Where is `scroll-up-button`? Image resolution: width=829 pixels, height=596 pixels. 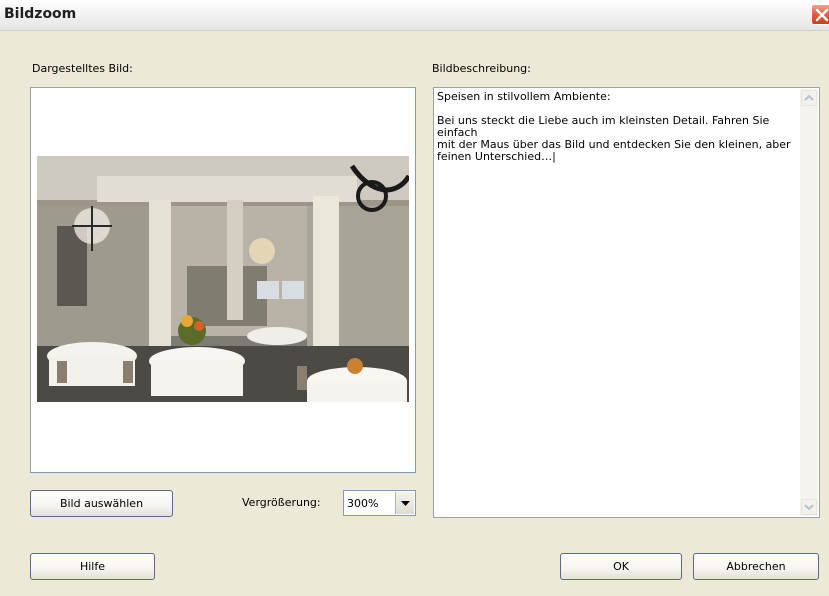 scroll-up-button is located at coordinates (809, 98).